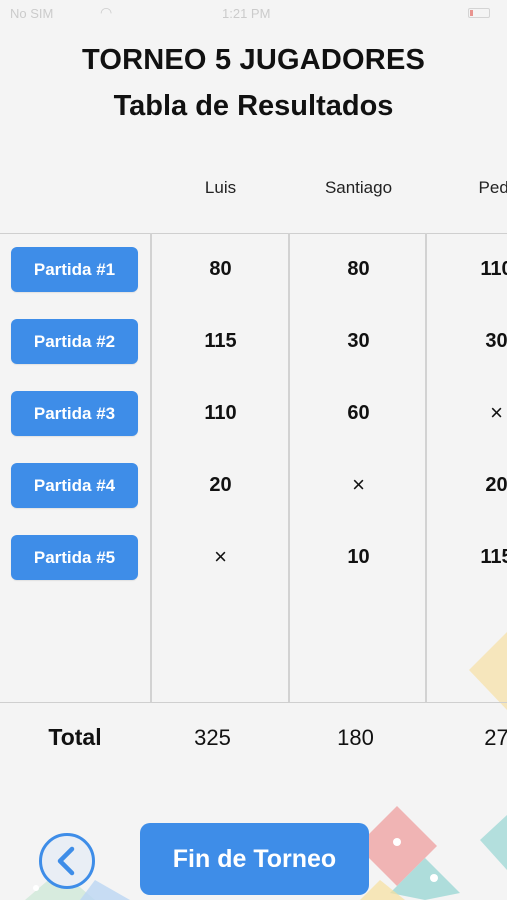 Image resolution: width=507 pixels, height=900 pixels. I want to click on total-value: 325, so click(212, 737).